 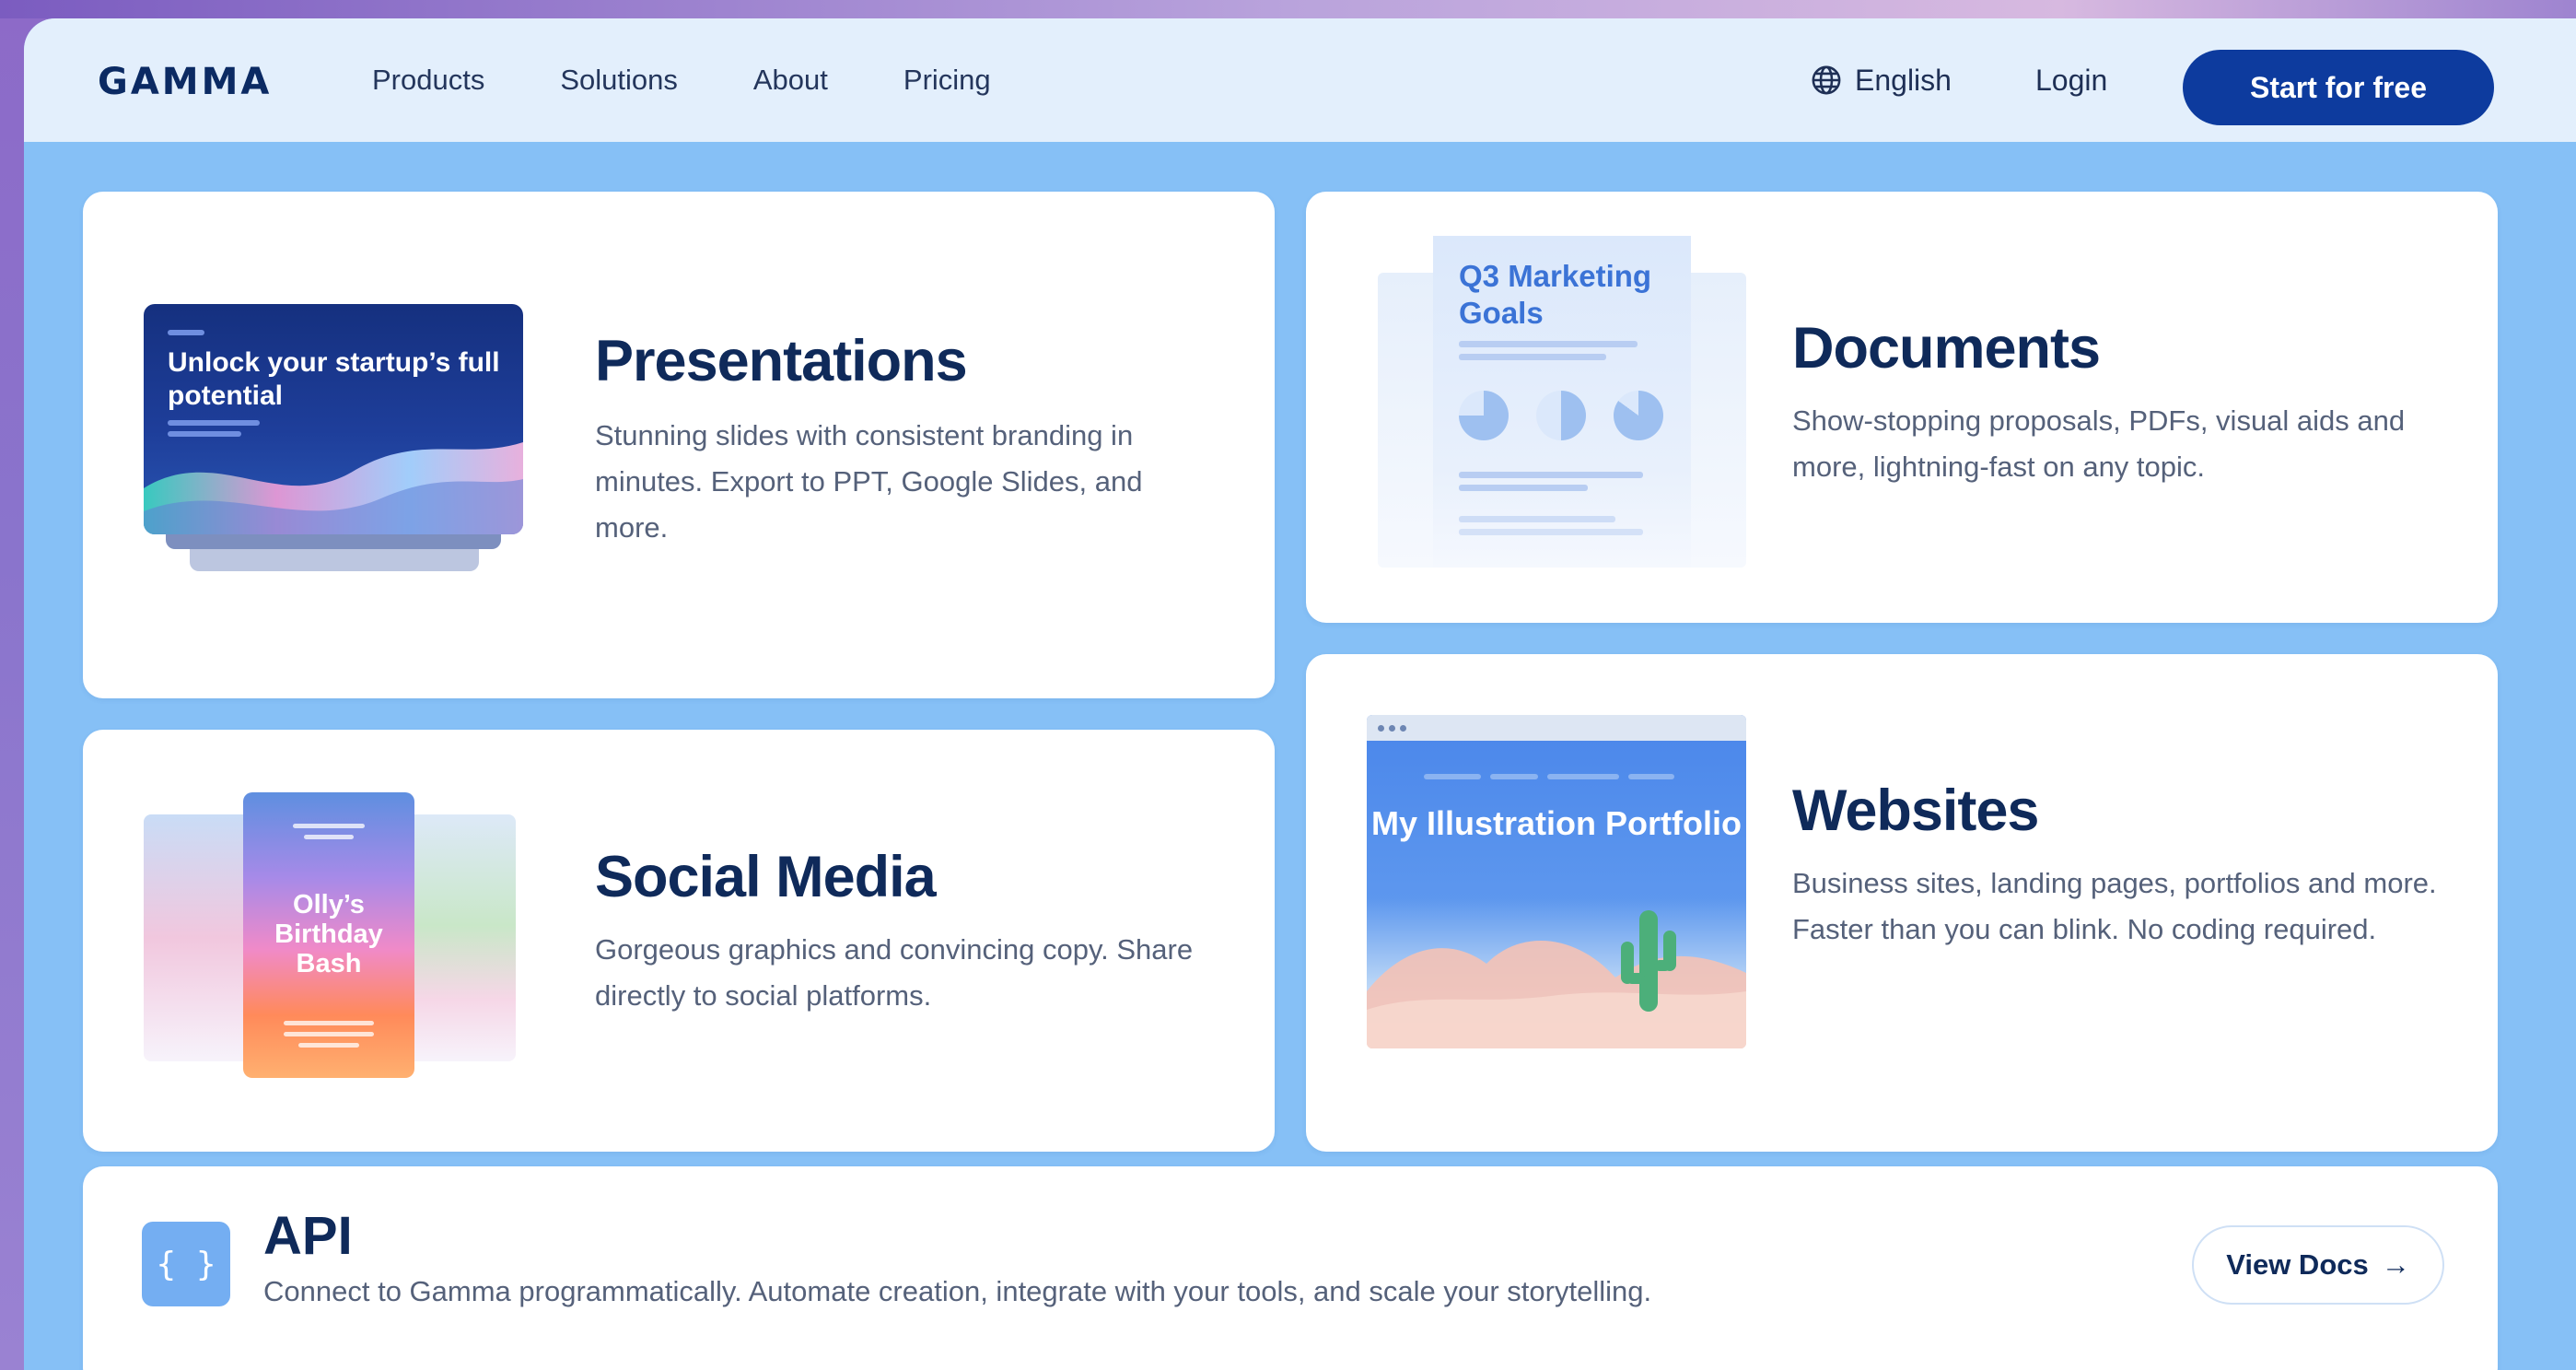 I want to click on presentation-slide-illustration: Unlock your startup’s full potential, so click(x=333, y=419).